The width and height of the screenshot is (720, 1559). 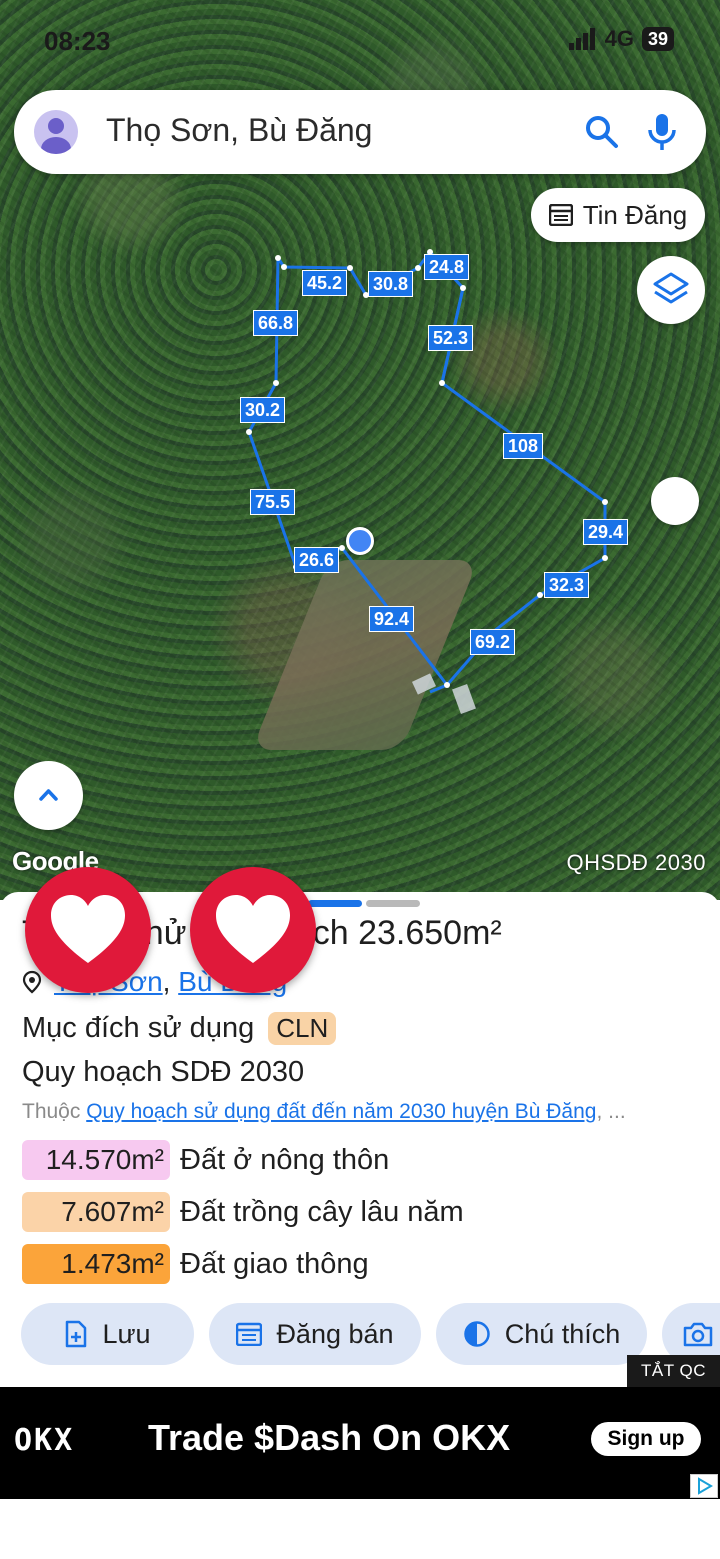 I want to click on land-use-row: 14.570m² Đất ở nông thôn, so click(x=205, y=1160).